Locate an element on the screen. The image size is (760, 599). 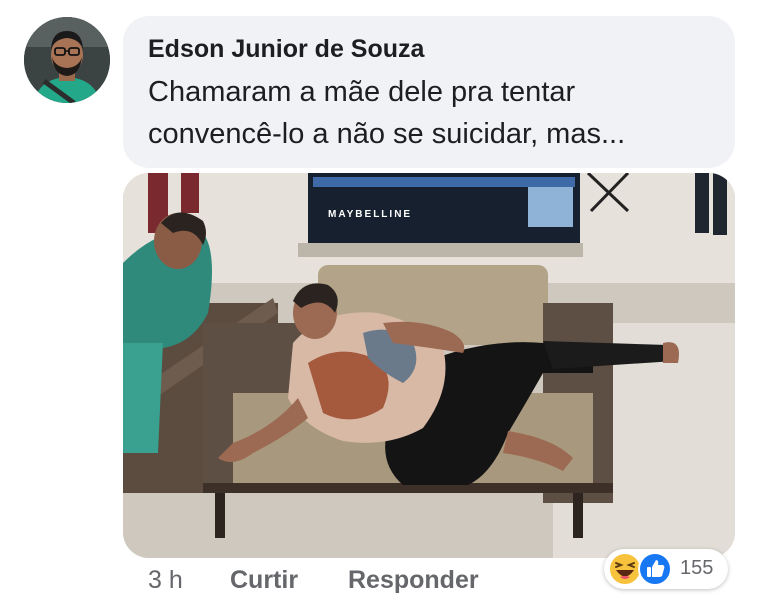
avatar is located at coordinates (67, 60).